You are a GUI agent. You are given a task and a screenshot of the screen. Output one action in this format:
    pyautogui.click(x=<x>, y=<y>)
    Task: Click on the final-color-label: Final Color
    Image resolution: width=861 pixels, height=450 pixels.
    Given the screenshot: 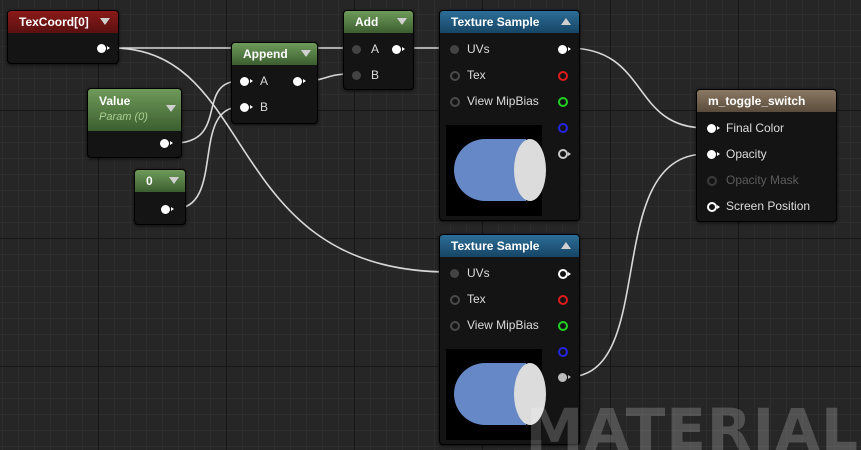 What is the action you would take?
    pyautogui.click(x=755, y=128)
    